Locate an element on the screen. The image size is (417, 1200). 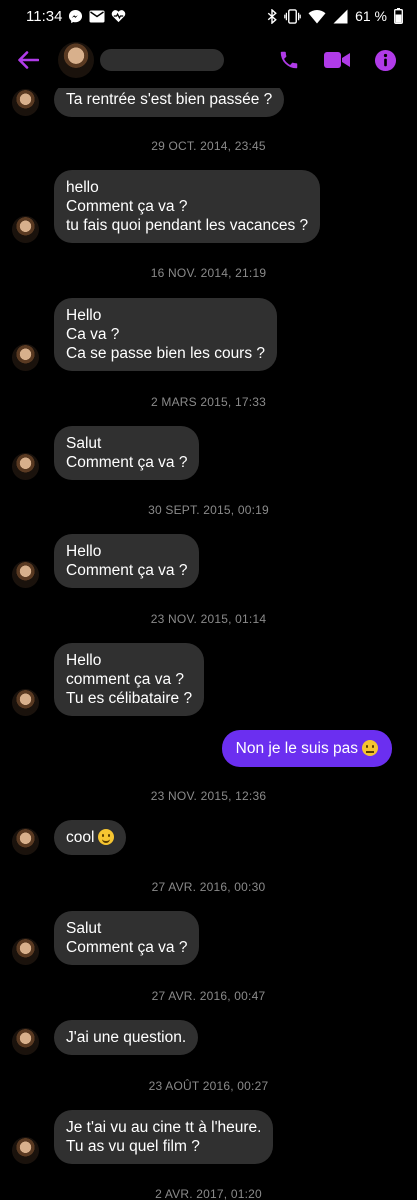
timestamp: 30 SEPT. 2015, 00:19 is located at coordinates (208, 510).